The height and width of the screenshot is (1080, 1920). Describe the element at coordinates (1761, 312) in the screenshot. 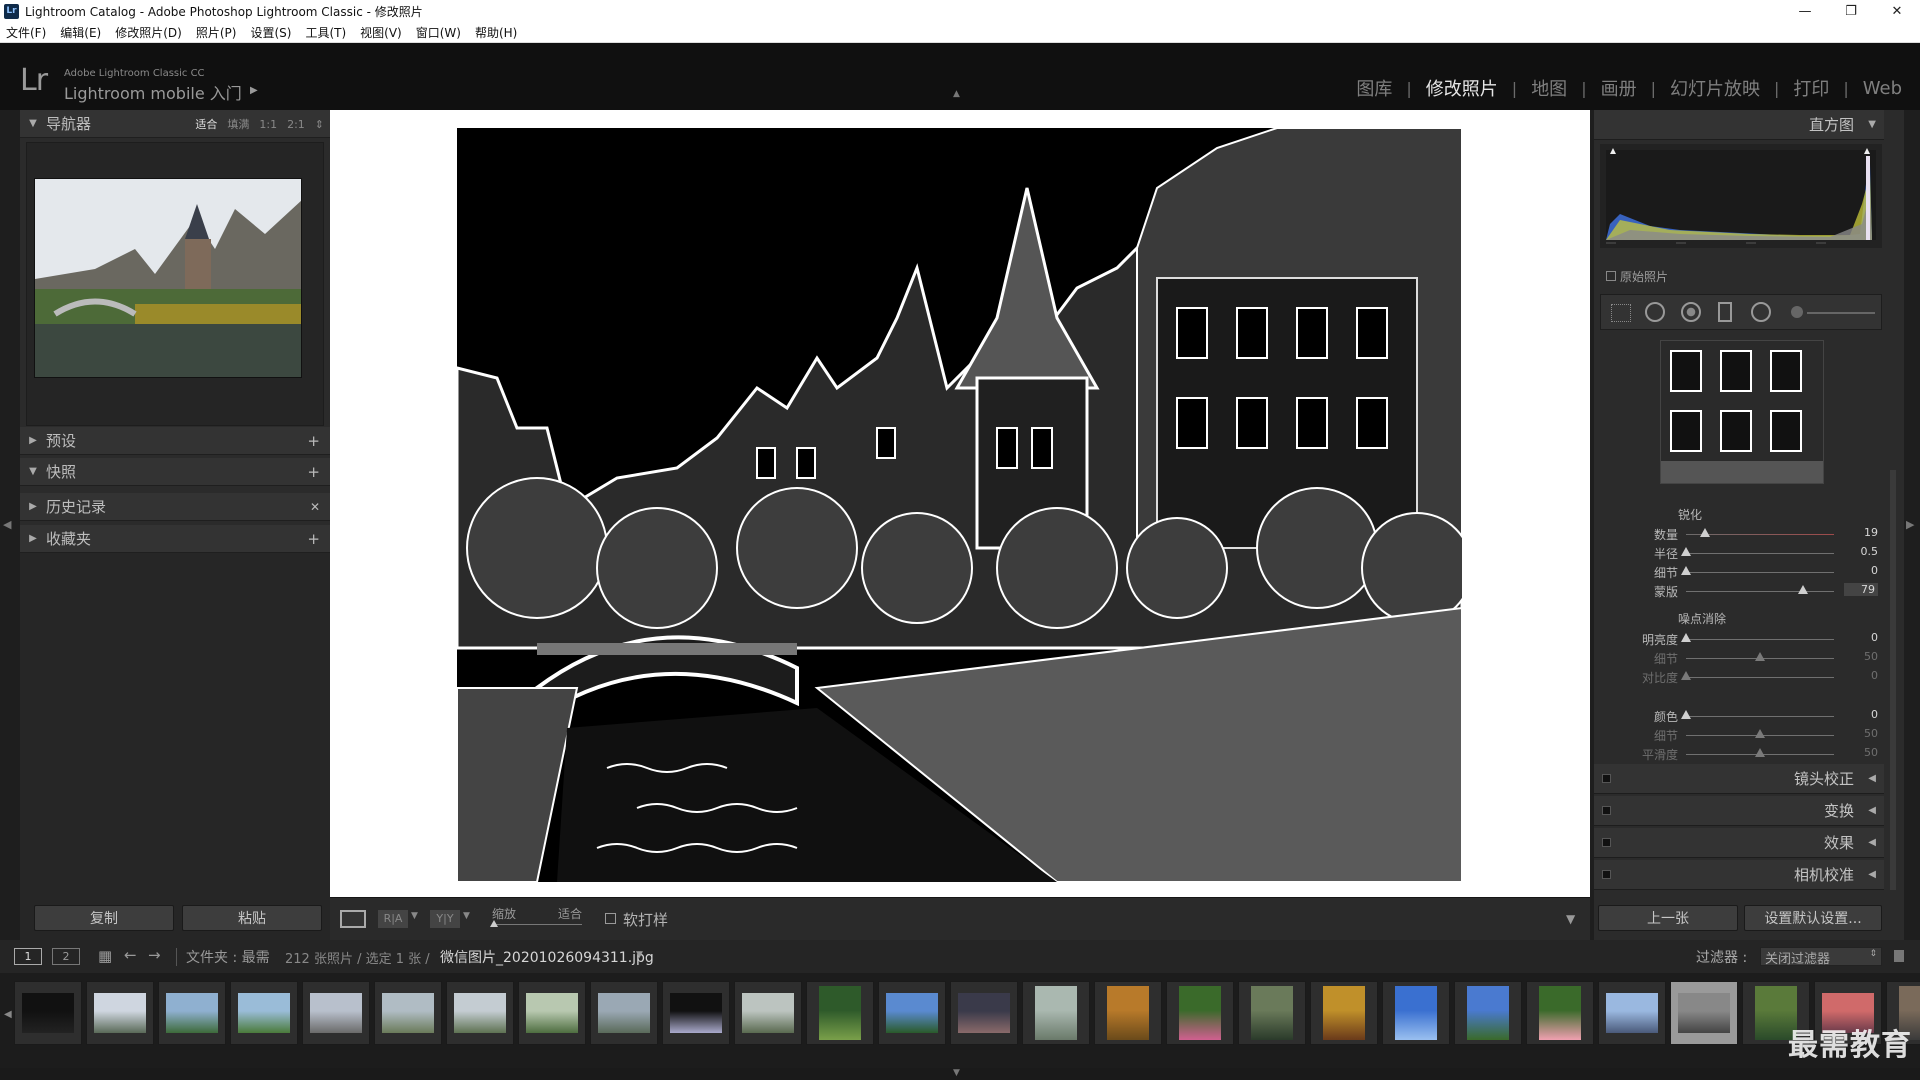

I see `radial-filter-icon` at that location.